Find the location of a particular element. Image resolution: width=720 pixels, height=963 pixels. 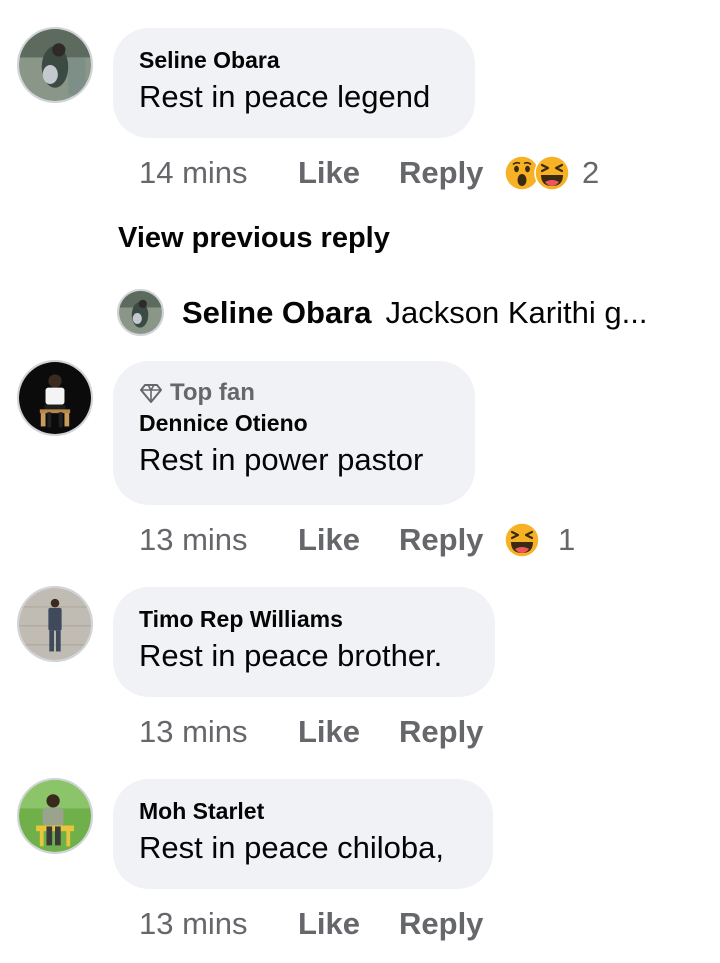

comment-author: Seline Obara is located at coordinates (293, 60).